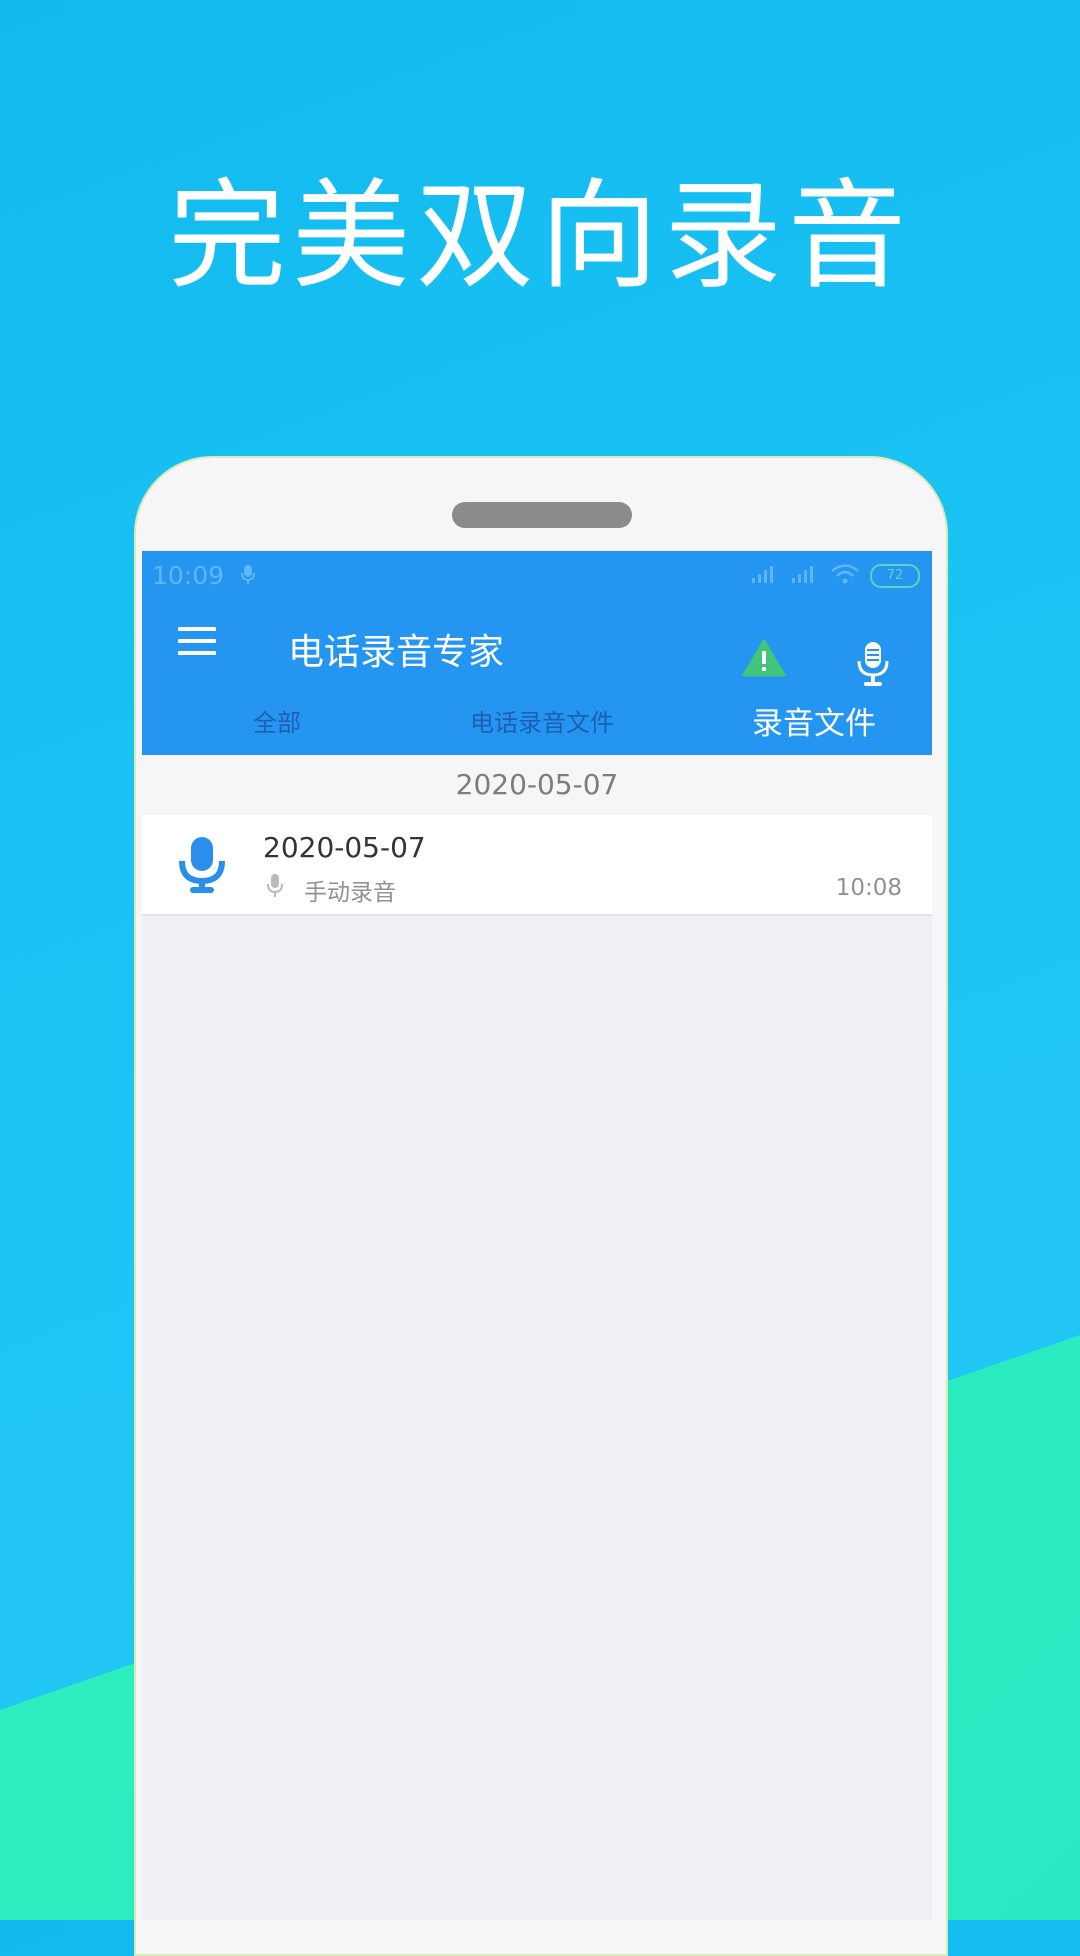 This screenshot has height=1956, width=1080. Describe the element at coordinates (895, 576) in the screenshot. I see `battery-icon: 72` at that location.